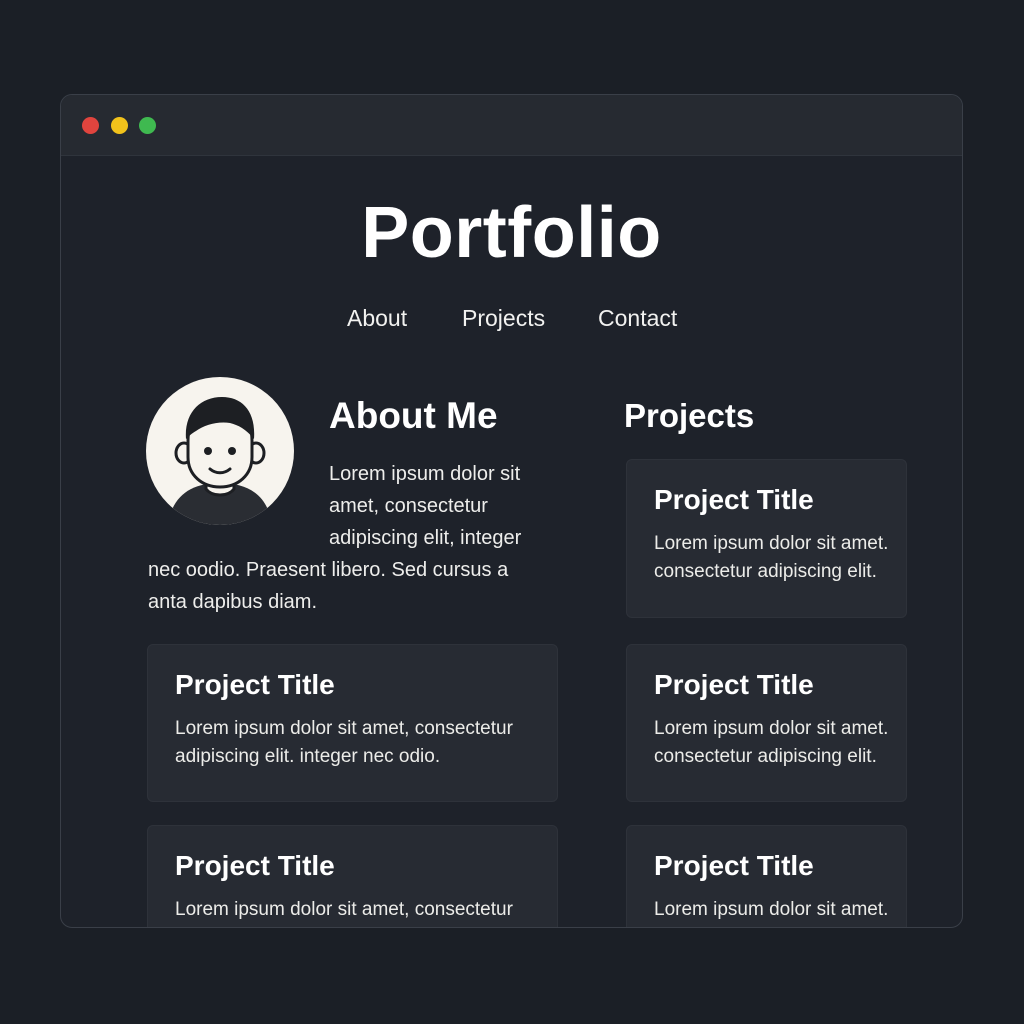 Image resolution: width=1024 pixels, height=1024 pixels. Describe the element at coordinates (425, 474) in the screenshot. I see `about-text-line: Lorem ipsum dolor sit` at that location.